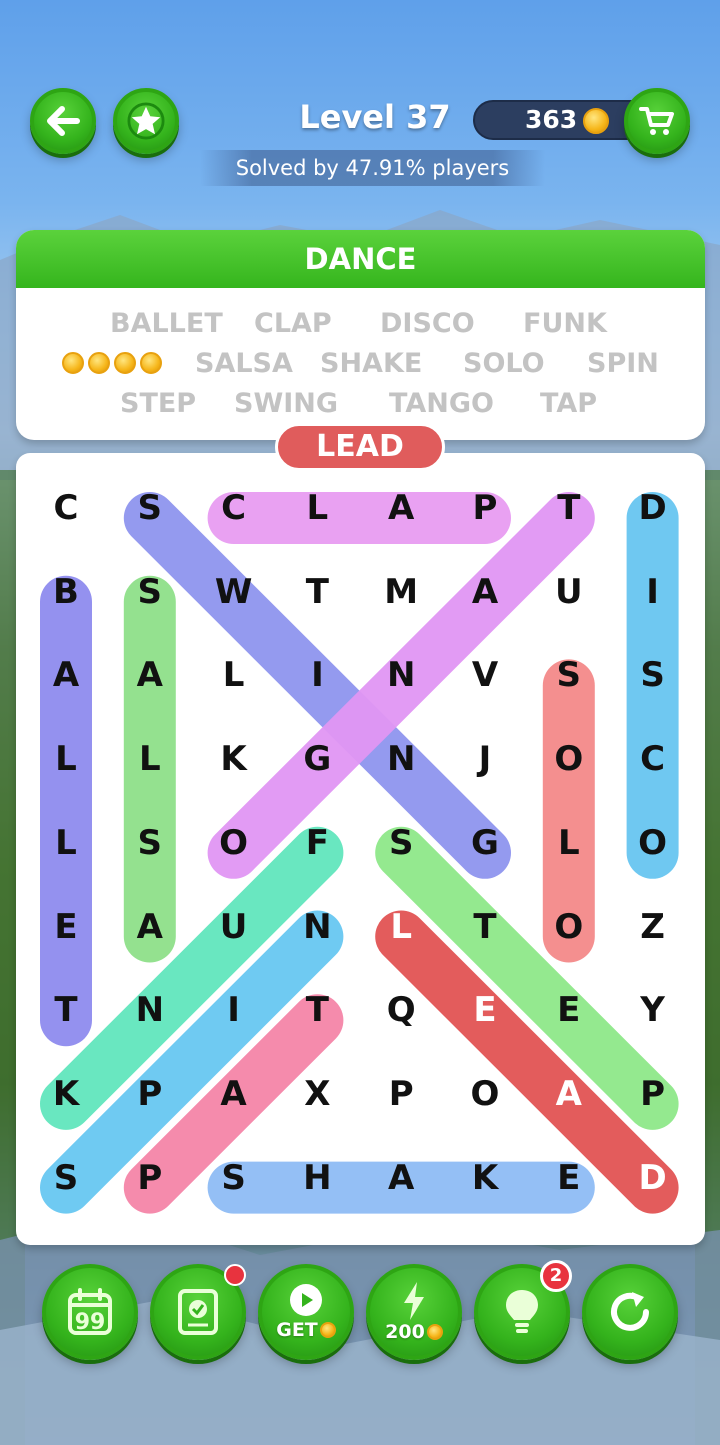 The width and height of the screenshot is (720, 1445). Describe the element at coordinates (653, 1020) in the screenshot. I see `grid-letter-cell: Y` at that location.